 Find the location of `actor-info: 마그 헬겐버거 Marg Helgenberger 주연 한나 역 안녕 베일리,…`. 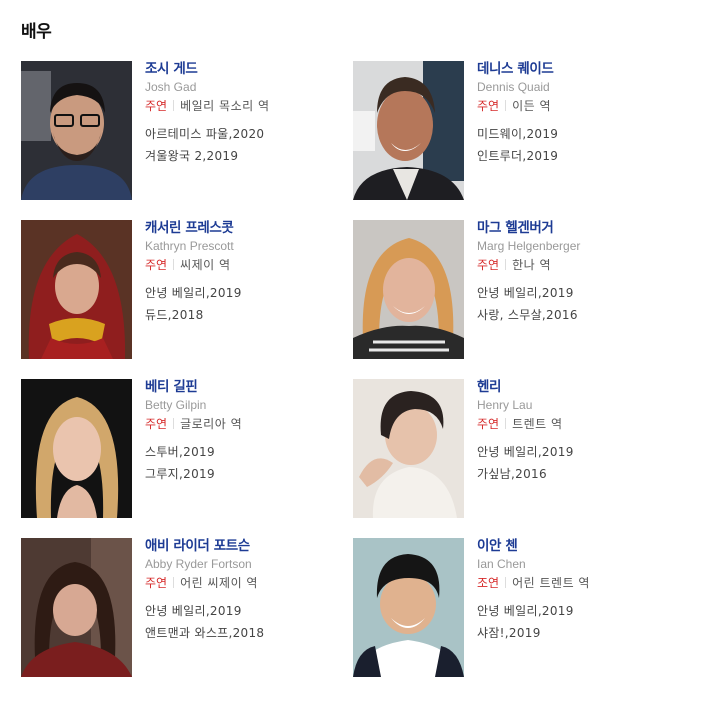

actor-info: 마그 헬겐버거 Marg Helgenberger 주연 한나 역 안녕 베일리,… is located at coordinates (577, 275).